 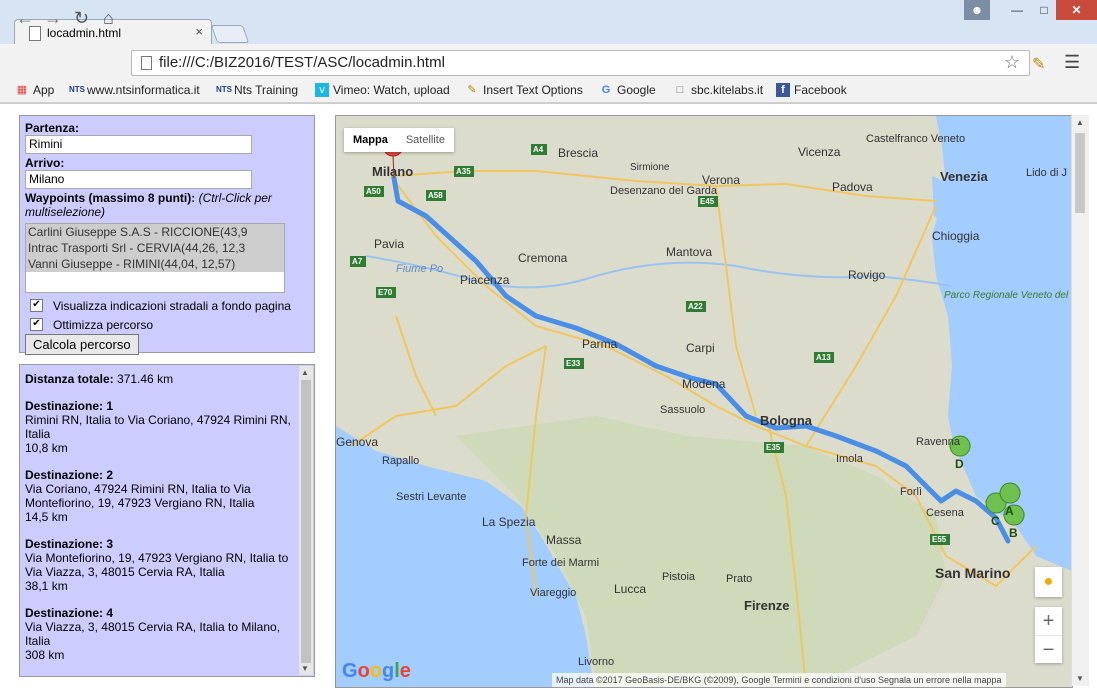 What do you see at coordinates (22, 90) in the screenshot?
I see `apps-icon: ▦` at bounding box center [22, 90].